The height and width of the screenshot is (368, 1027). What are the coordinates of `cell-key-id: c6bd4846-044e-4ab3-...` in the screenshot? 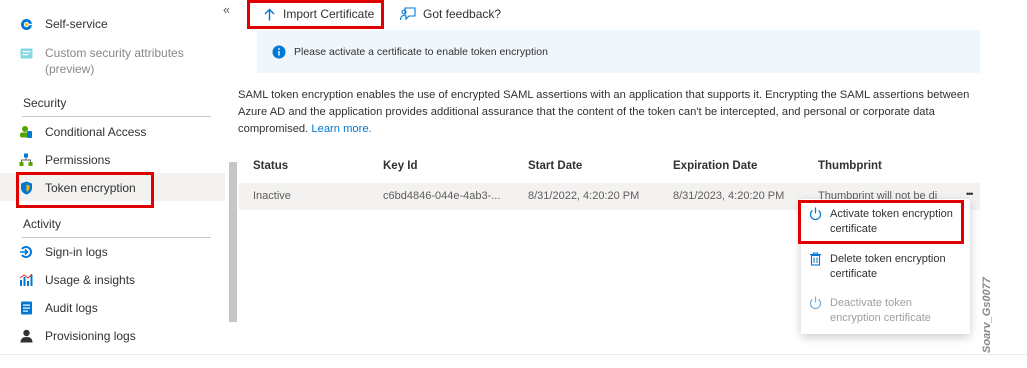 It's located at (442, 196).